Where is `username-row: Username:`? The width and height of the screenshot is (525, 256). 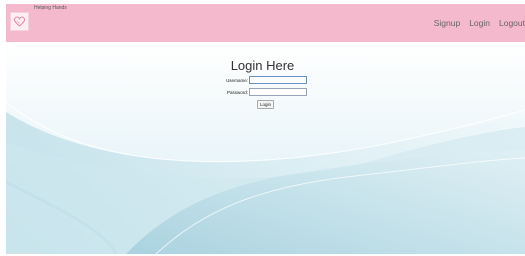 username-row: Username: is located at coordinates (264, 80).